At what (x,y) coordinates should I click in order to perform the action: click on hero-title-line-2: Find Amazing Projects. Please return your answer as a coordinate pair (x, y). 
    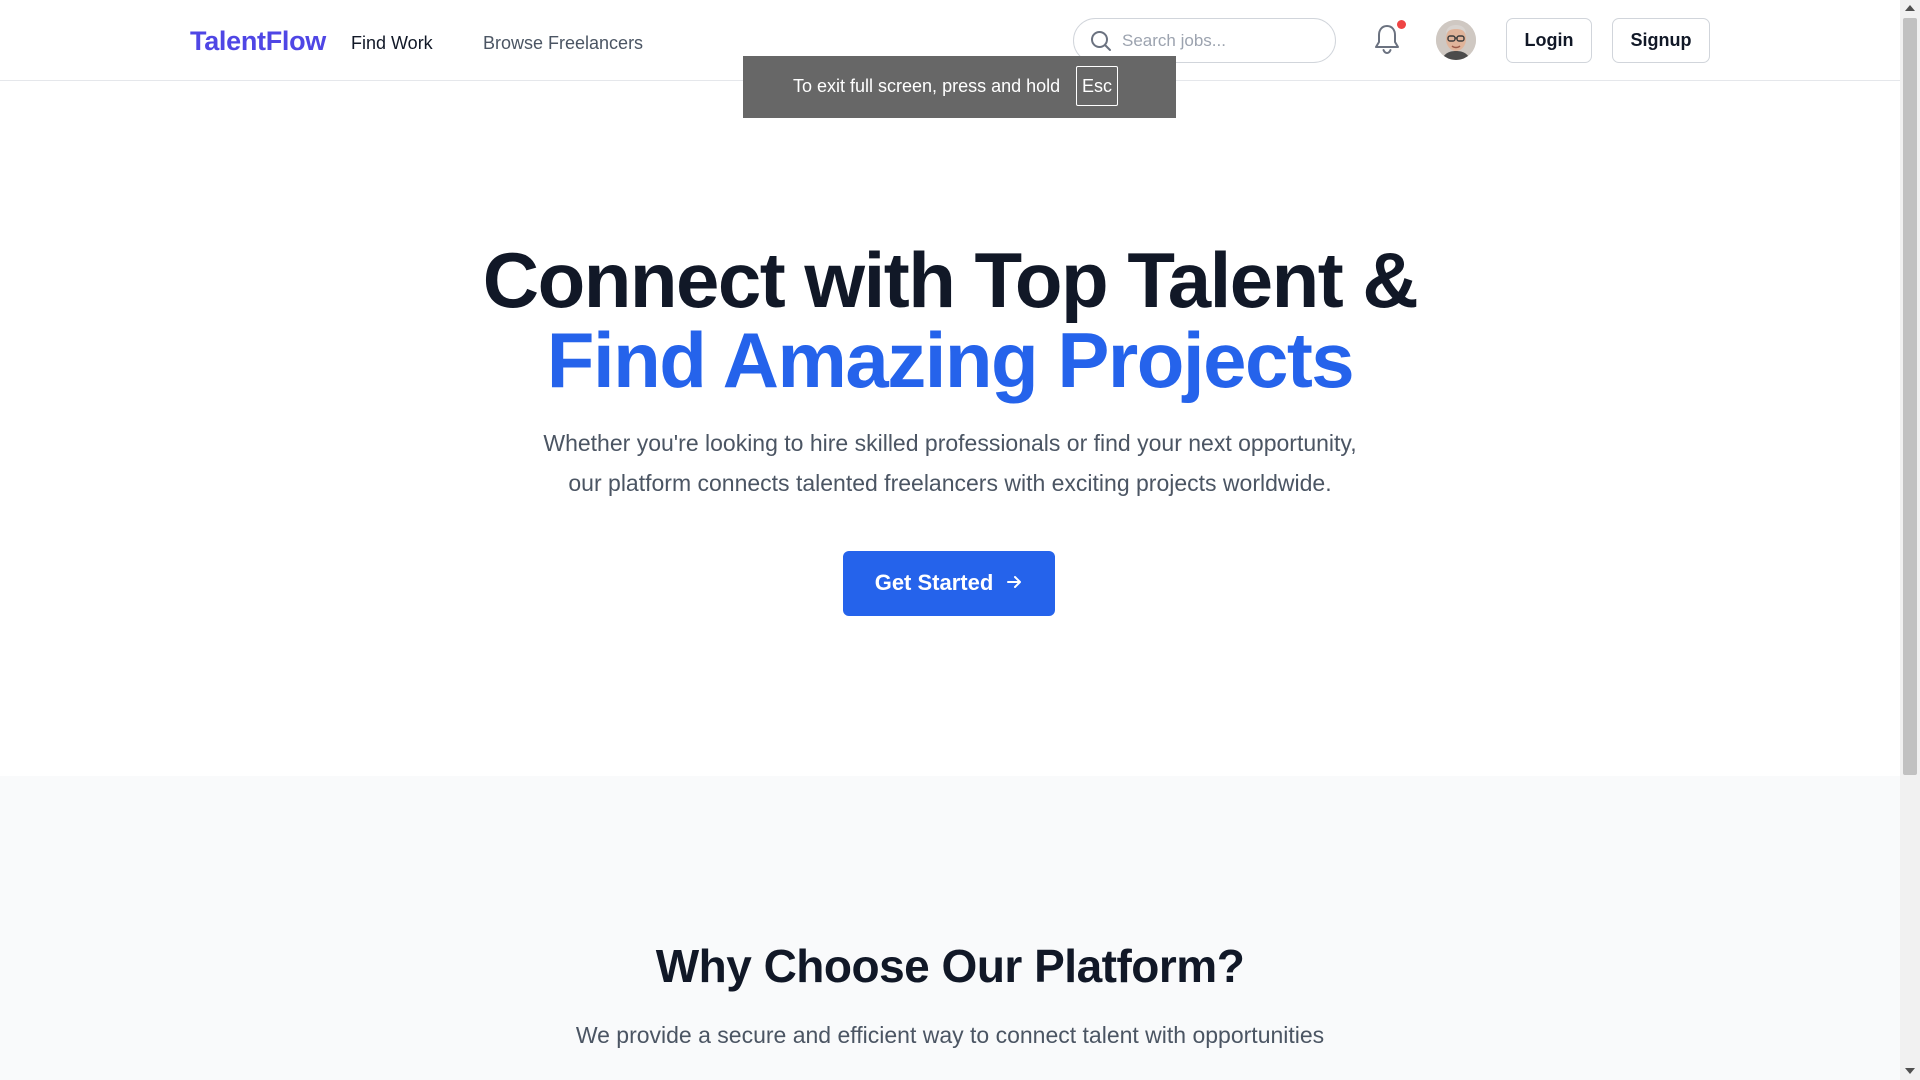
    Looking at the image, I should click on (950, 360).